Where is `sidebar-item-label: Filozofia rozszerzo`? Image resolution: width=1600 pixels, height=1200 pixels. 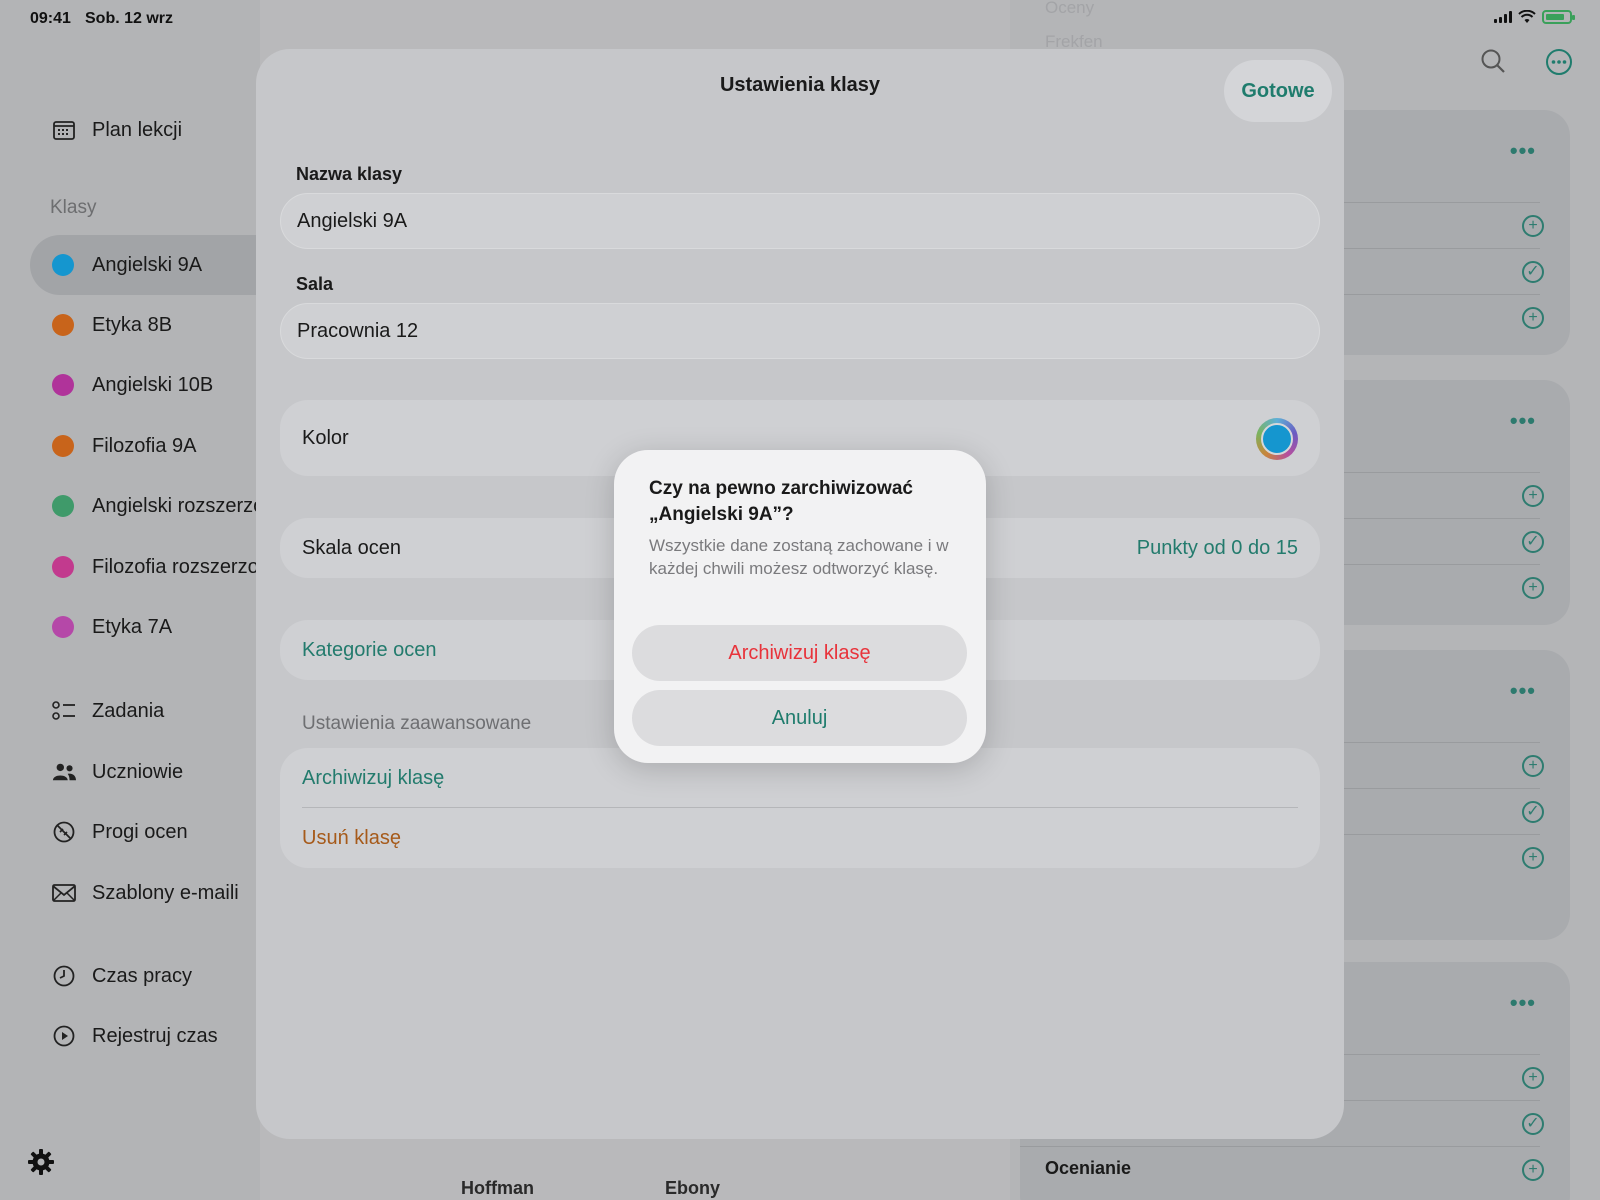 sidebar-item-label: Filozofia rozszerzo is located at coordinates (175, 566).